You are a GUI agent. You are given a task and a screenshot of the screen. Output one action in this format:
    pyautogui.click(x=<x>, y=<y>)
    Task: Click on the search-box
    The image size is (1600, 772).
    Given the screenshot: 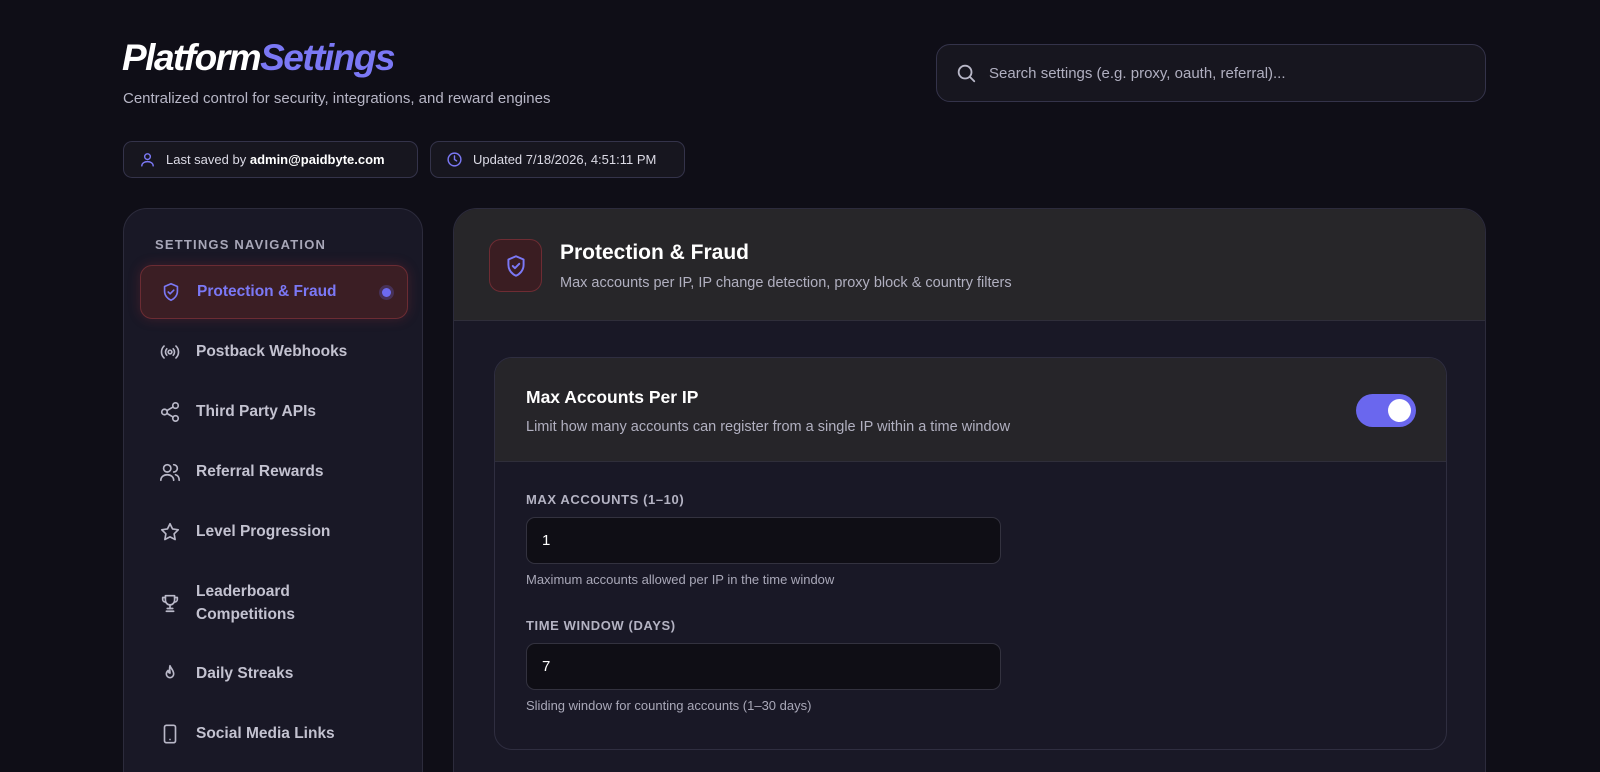 What is the action you would take?
    pyautogui.click(x=1211, y=73)
    